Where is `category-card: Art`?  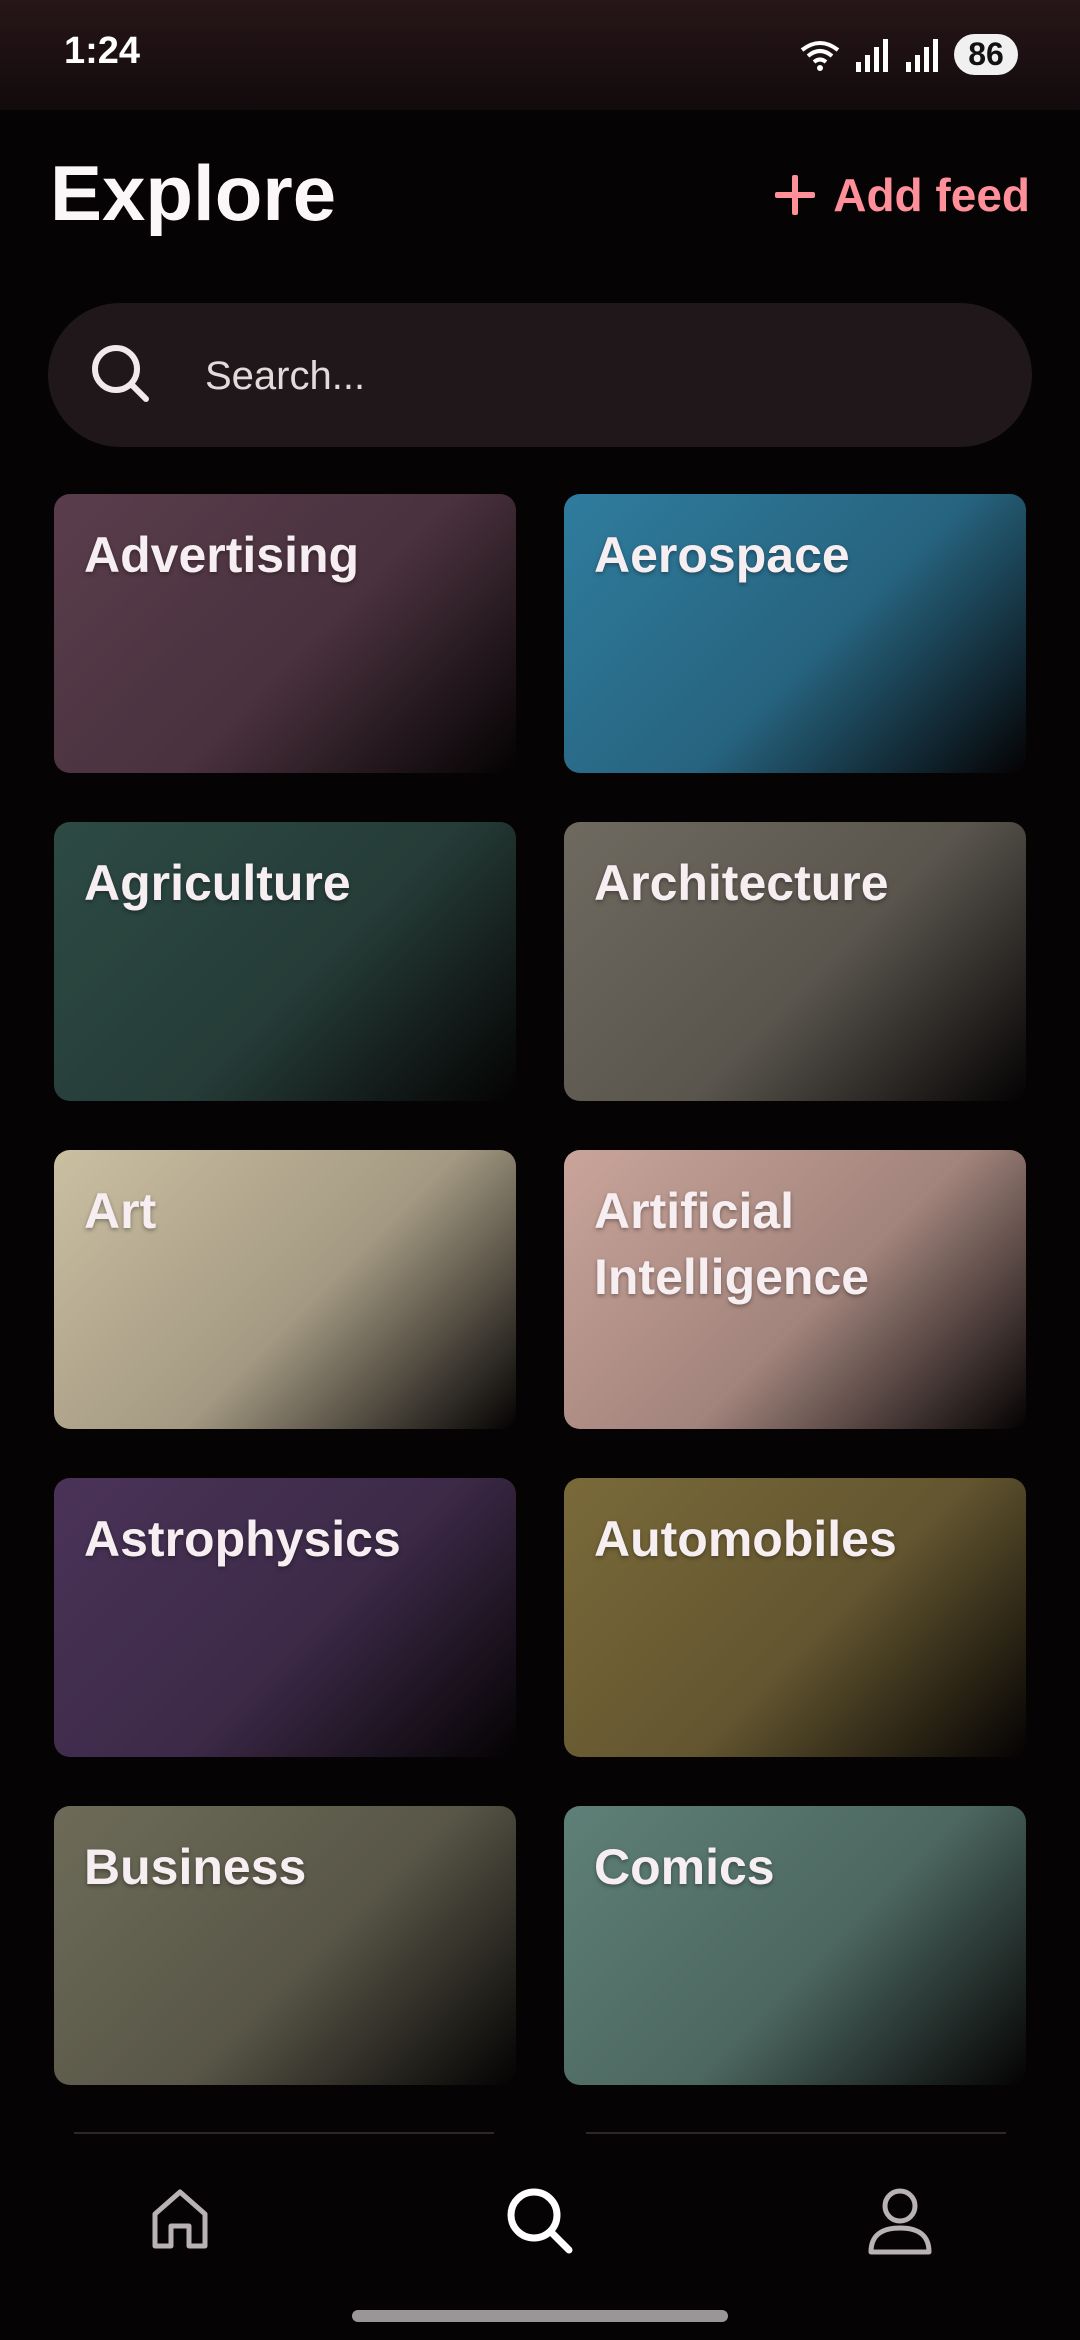
category-card: Art is located at coordinates (285, 1289).